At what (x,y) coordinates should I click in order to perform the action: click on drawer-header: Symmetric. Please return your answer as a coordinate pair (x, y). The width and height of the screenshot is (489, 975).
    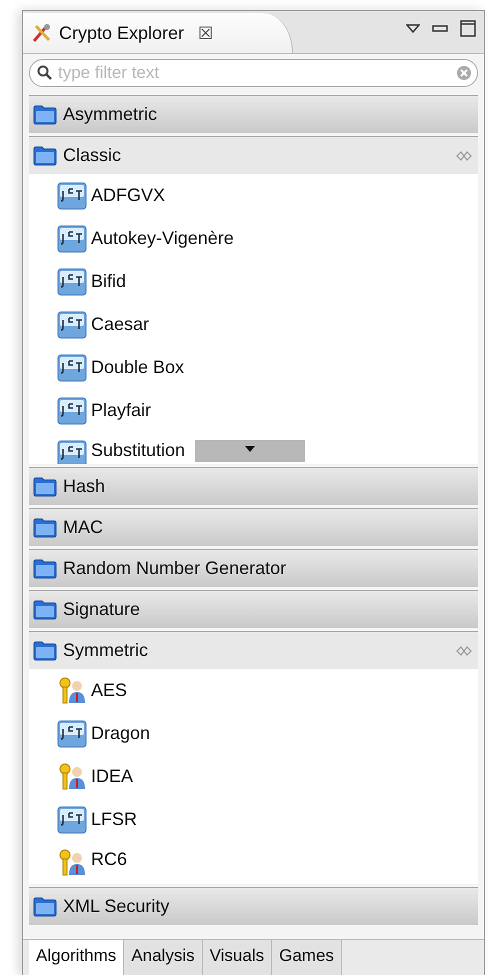
    Looking at the image, I should click on (253, 650).